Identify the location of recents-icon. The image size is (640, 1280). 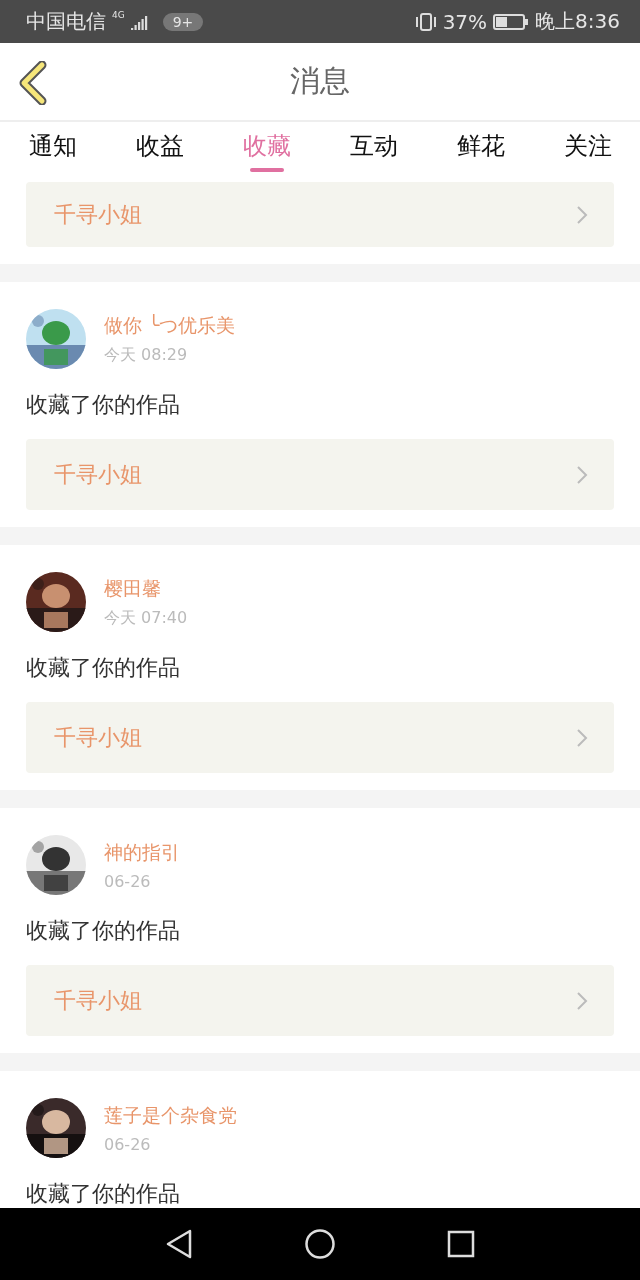
(460, 1244).